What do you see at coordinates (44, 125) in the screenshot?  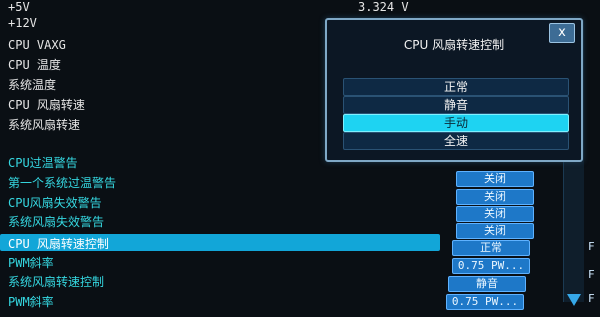 I see `system-fan-speed-label: 系统风扇转速` at bounding box center [44, 125].